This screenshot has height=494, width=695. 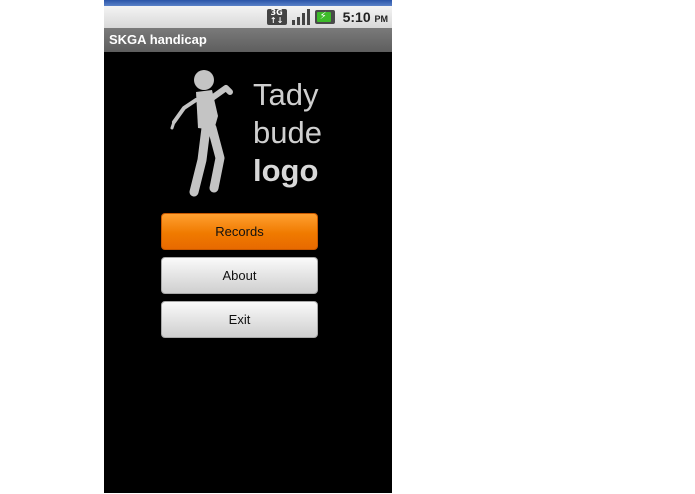 What do you see at coordinates (286, 170) in the screenshot?
I see `logo-line-3: logo` at bounding box center [286, 170].